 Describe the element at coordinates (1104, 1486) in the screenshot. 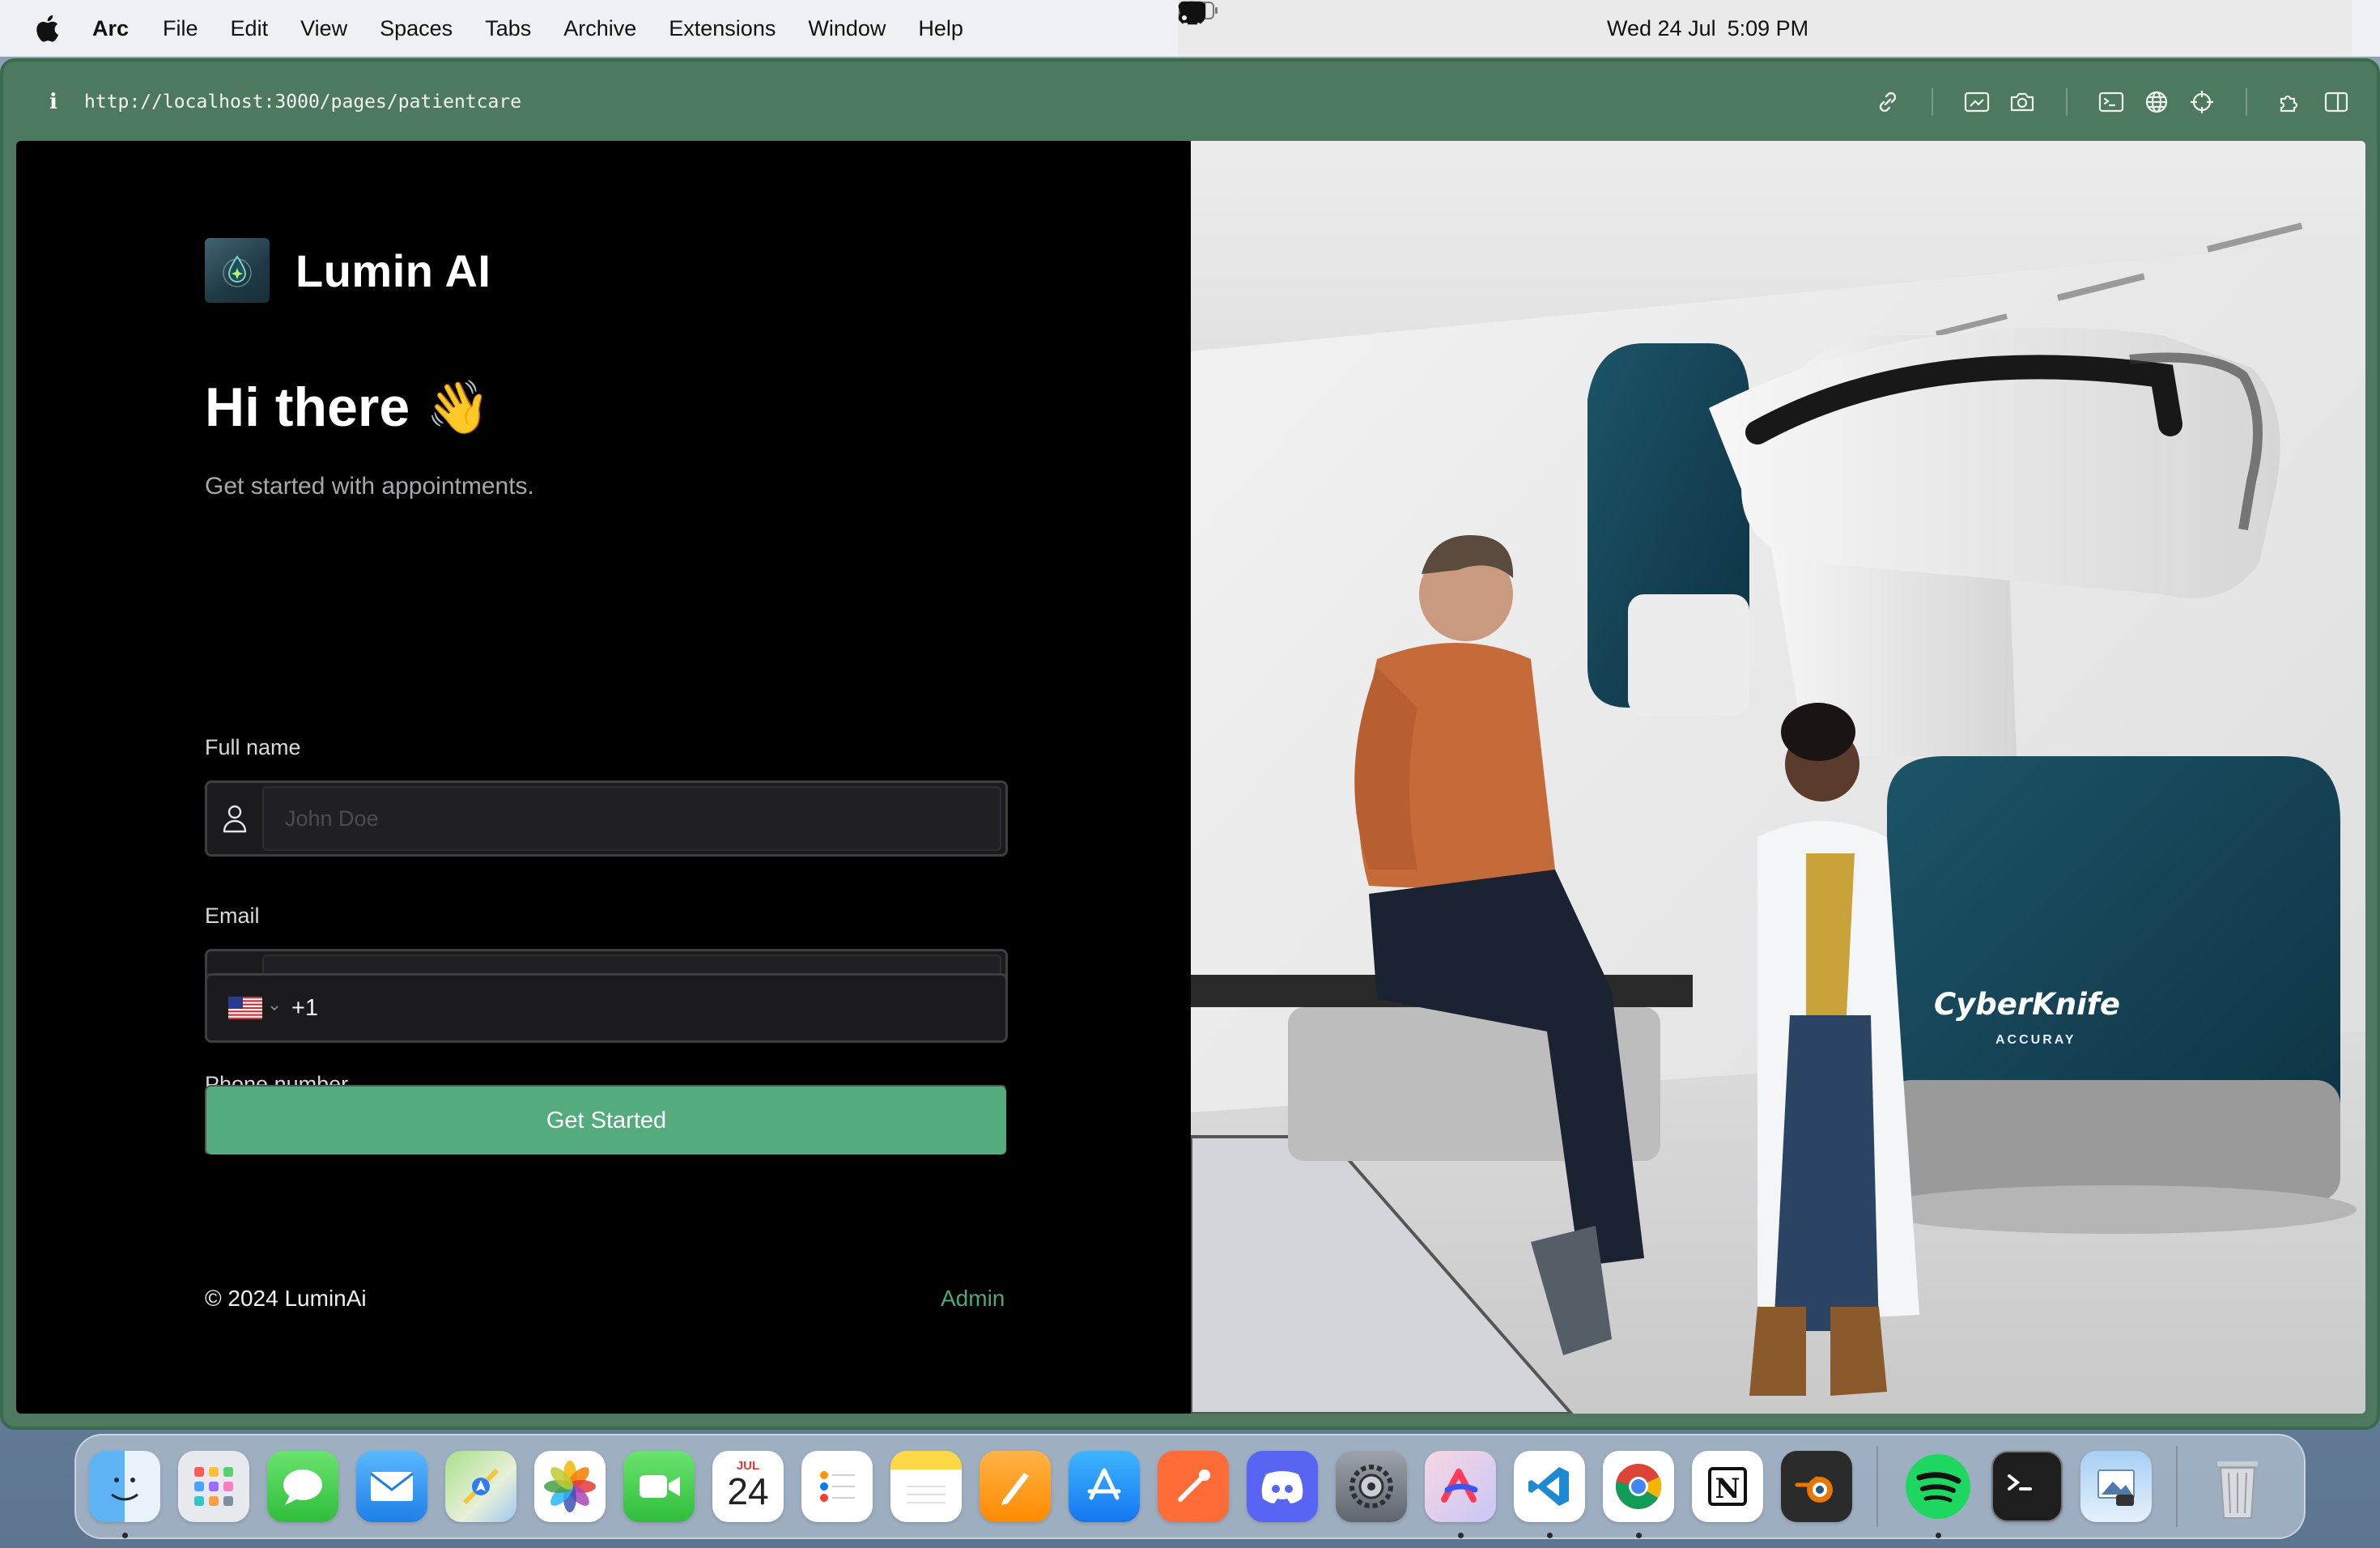

I see `app-store-icon` at that location.